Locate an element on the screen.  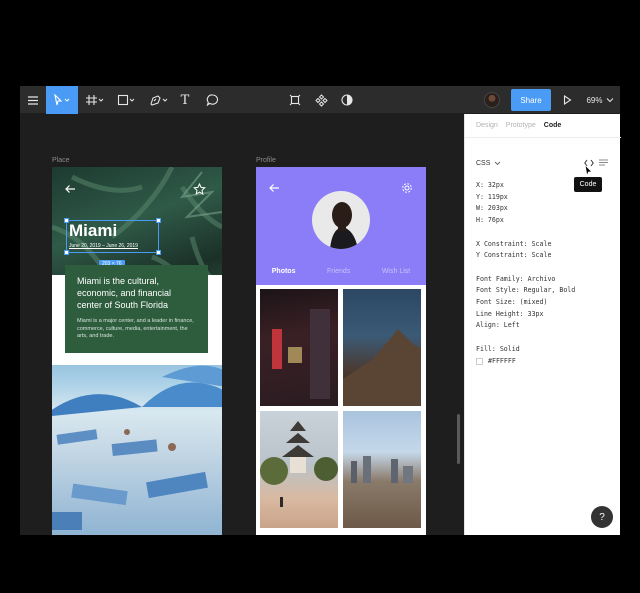
language-dropdown: CSS is located at coordinates (488, 163).